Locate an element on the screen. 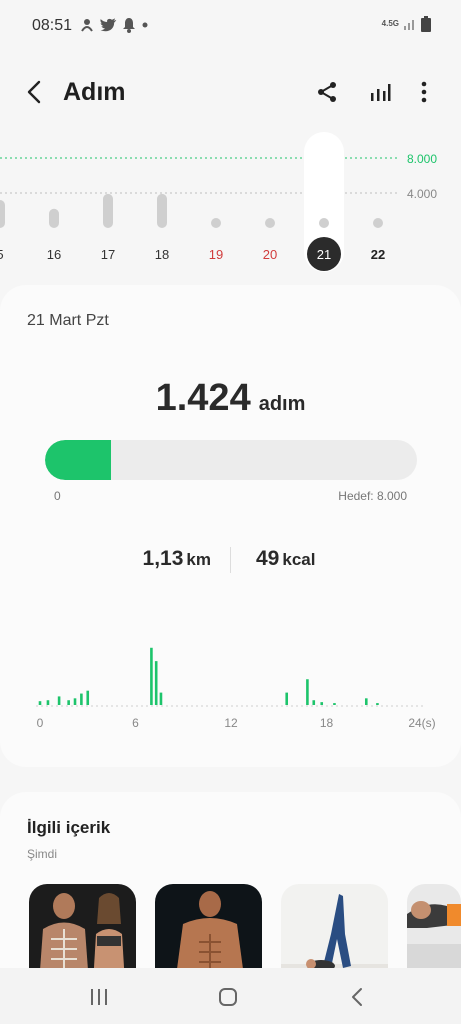 This screenshot has height=1024, width=461. status-right-icons: 4.5G is located at coordinates (406, 24).